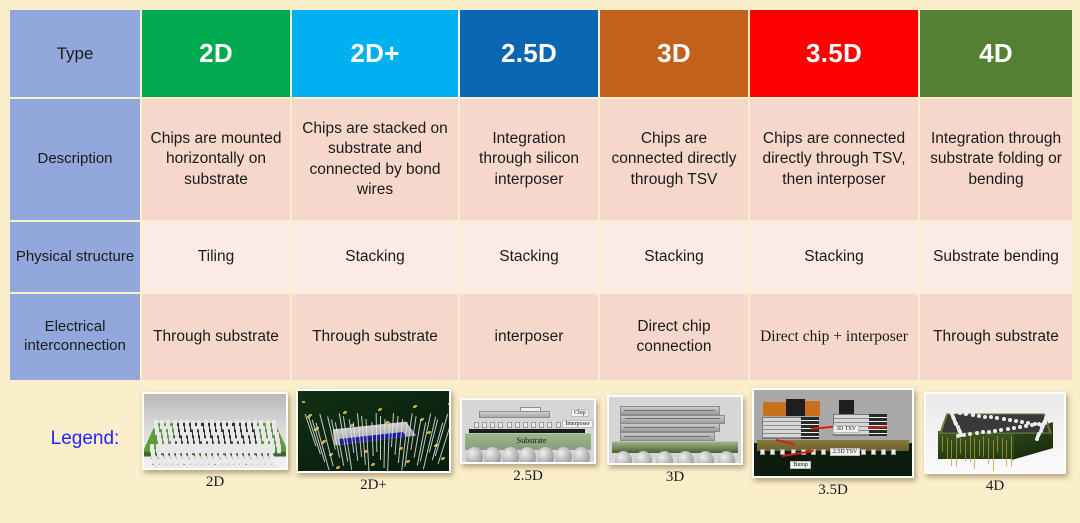 The image size is (1080, 523). I want to click on column-header-25d: 2.5D, so click(529, 53).